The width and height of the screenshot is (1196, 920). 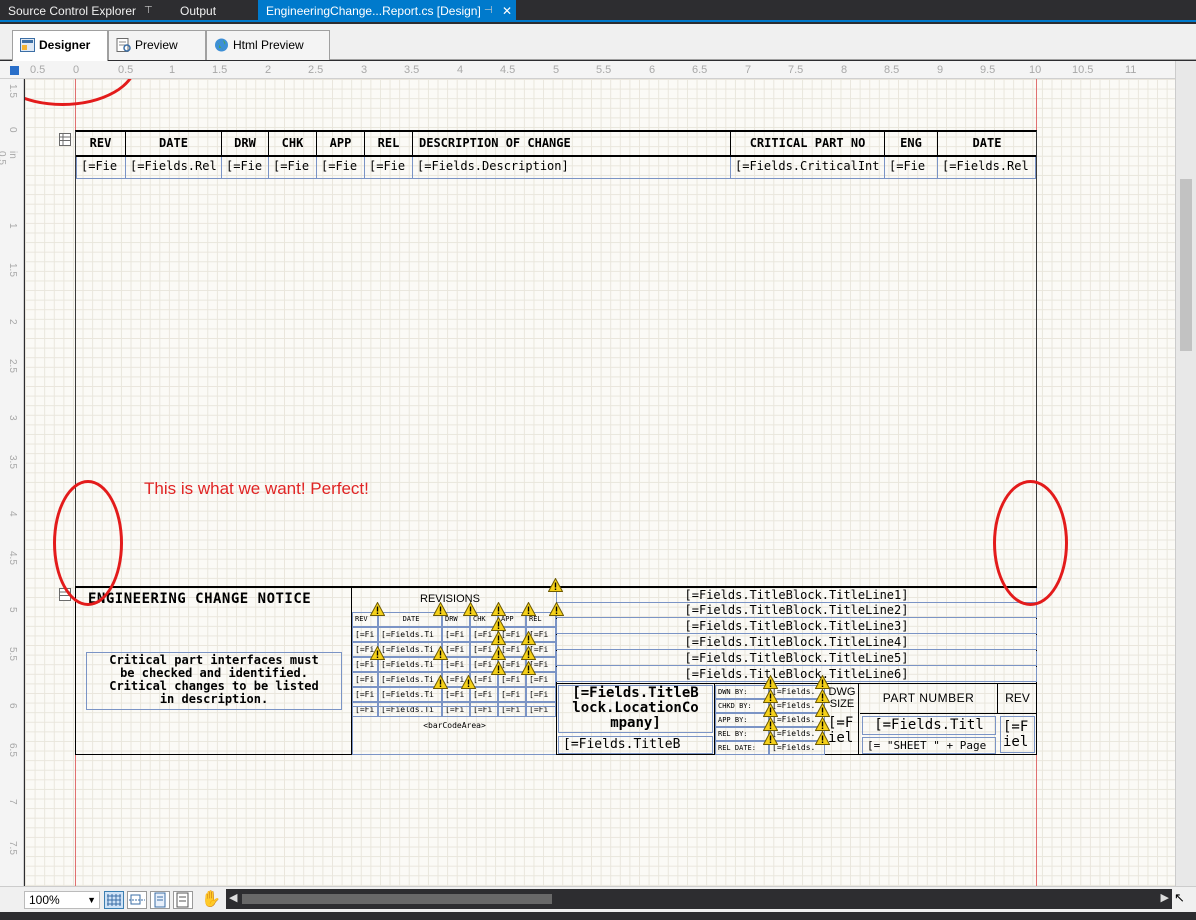 What do you see at coordinates (62, 900) in the screenshot?
I see `zoom-select: 100% ▼` at bounding box center [62, 900].